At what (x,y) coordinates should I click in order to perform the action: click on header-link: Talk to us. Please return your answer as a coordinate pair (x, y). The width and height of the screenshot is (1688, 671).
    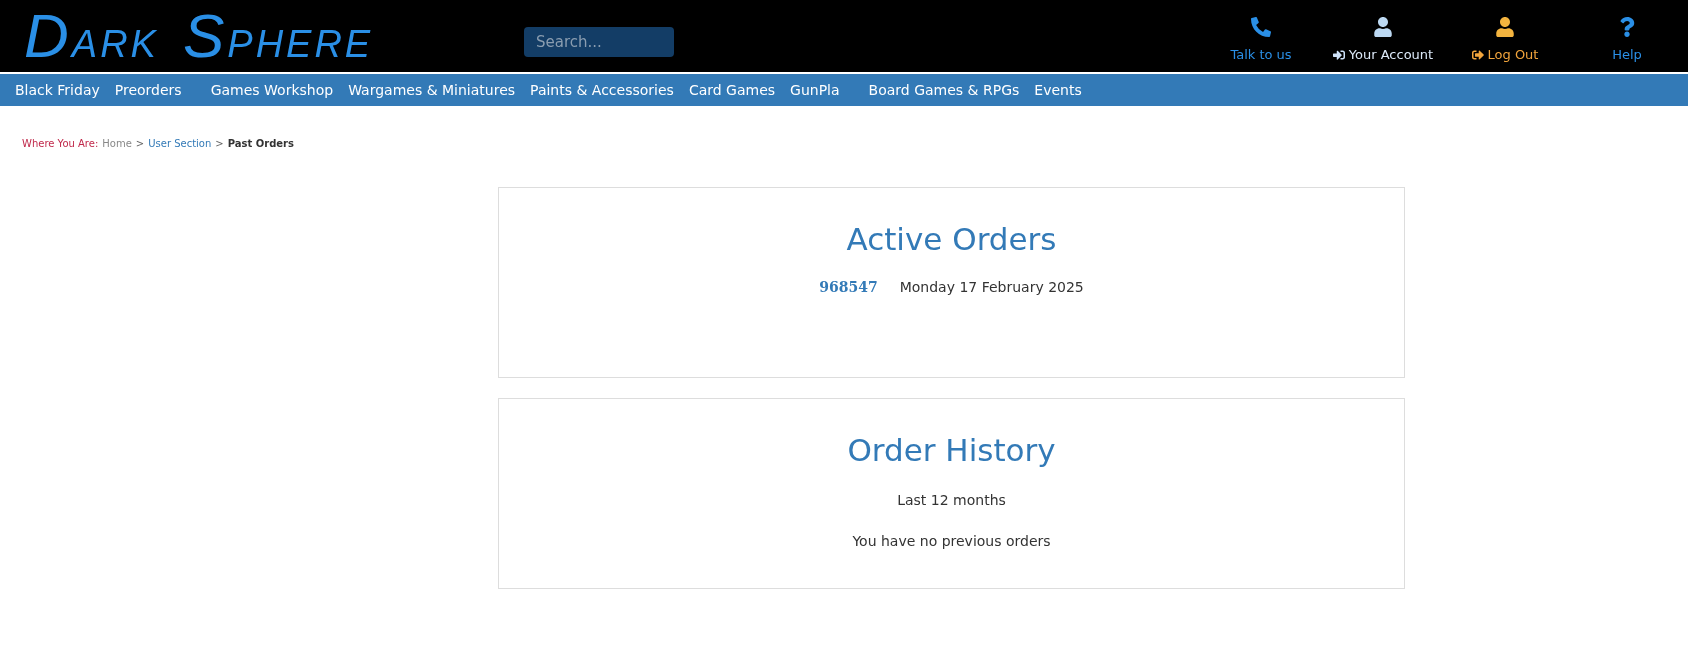
    Looking at the image, I should click on (1261, 55).